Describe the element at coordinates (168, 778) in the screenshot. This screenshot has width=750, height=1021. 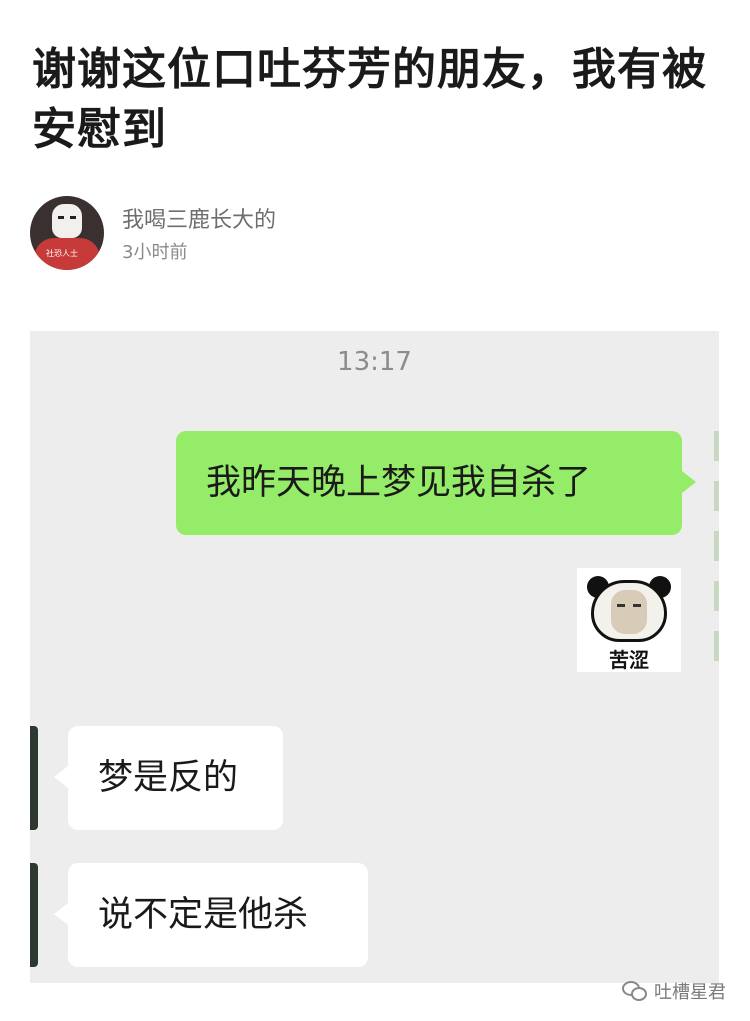
I see `incoming-message: 梦是反的` at that location.